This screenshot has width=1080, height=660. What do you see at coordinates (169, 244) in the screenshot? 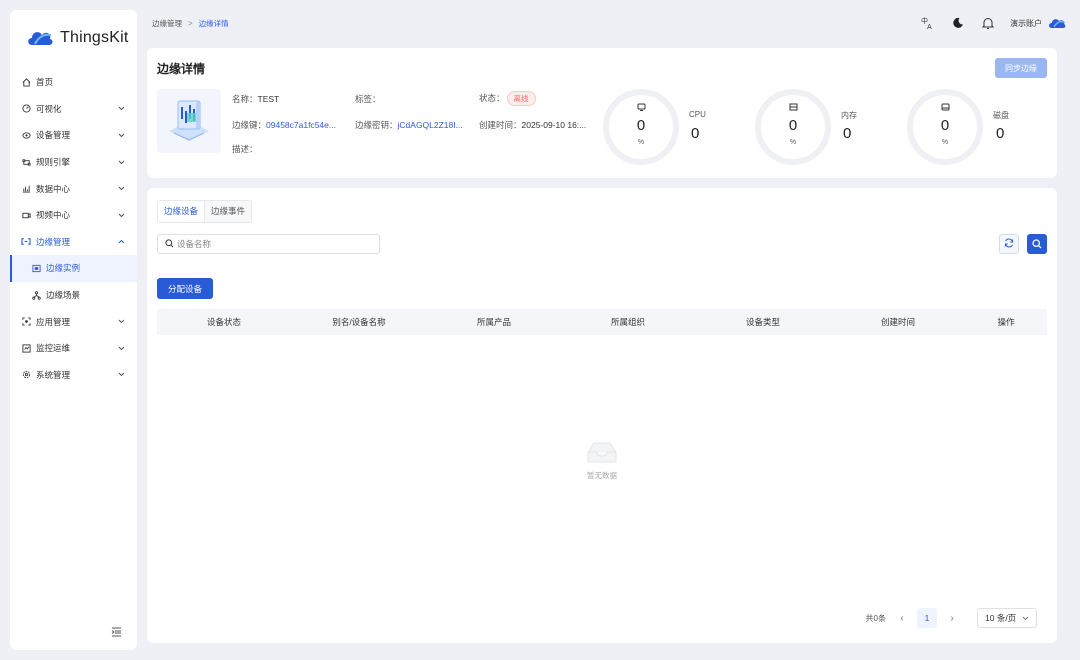
I see `search-icon` at bounding box center [169, 244].